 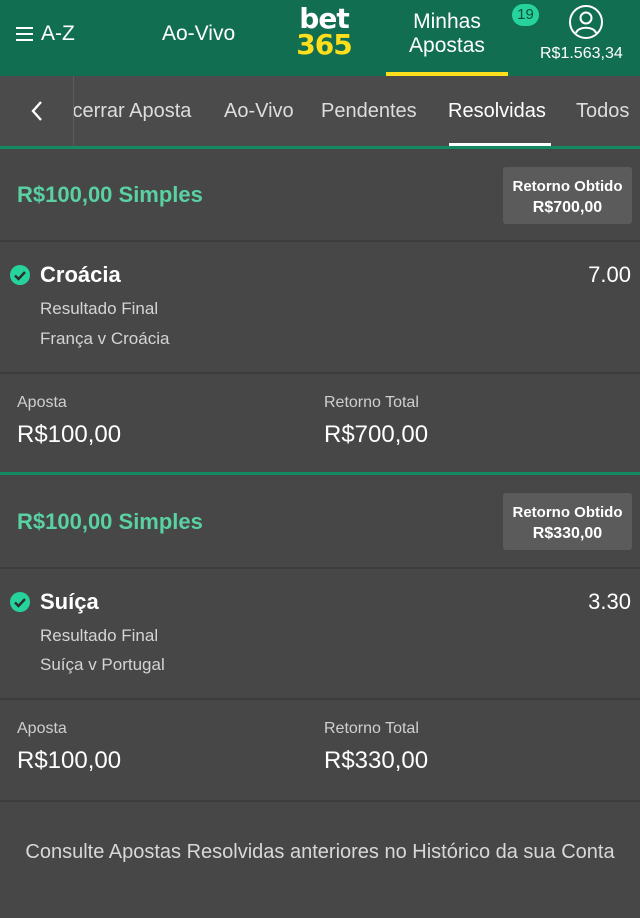 What do you see at coordinates (369, 111) in the screenshot?
I see `tab-pendentes: Pendentes` at bounding box center [369, 111].